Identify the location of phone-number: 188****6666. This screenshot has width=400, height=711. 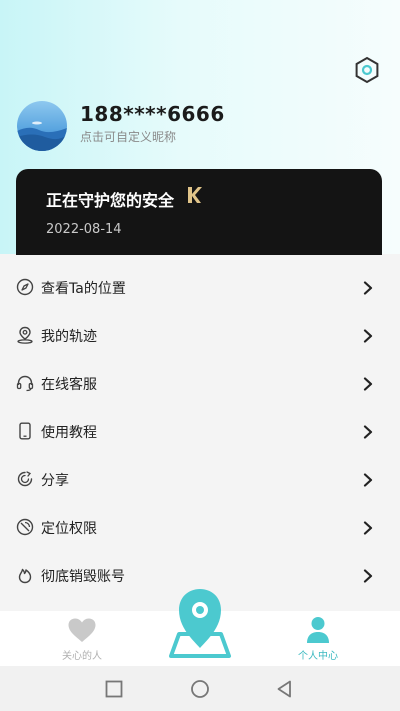
(152, 114).